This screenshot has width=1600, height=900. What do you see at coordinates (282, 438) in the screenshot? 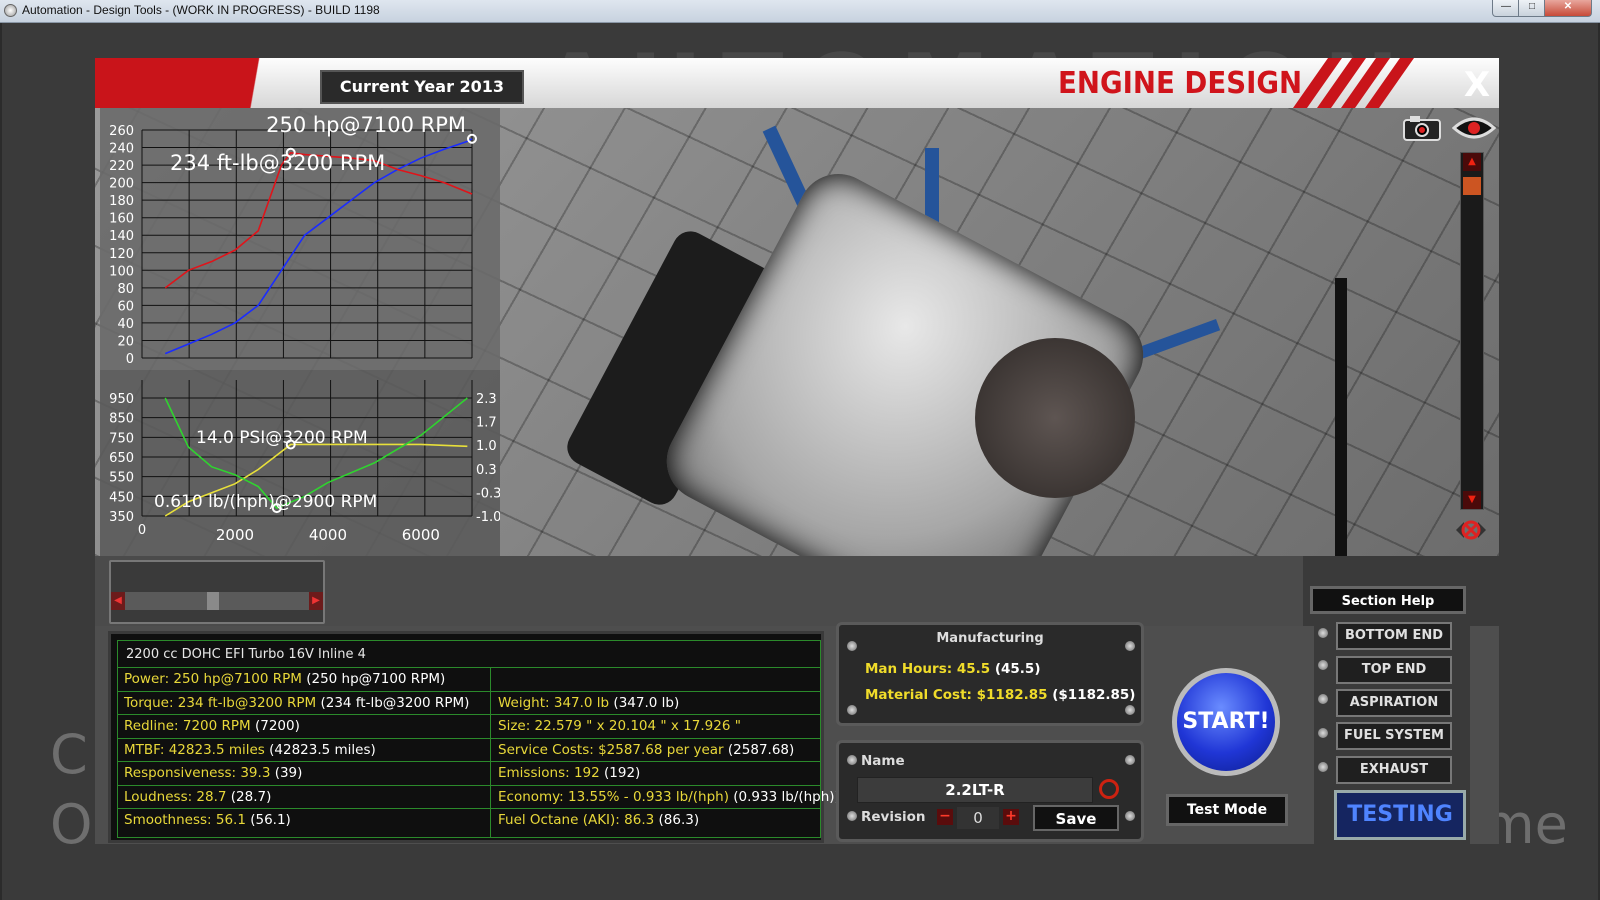
I see `boost-annotation: 14.0 PSI@3200 RPM` at bounding box center [282, 438].